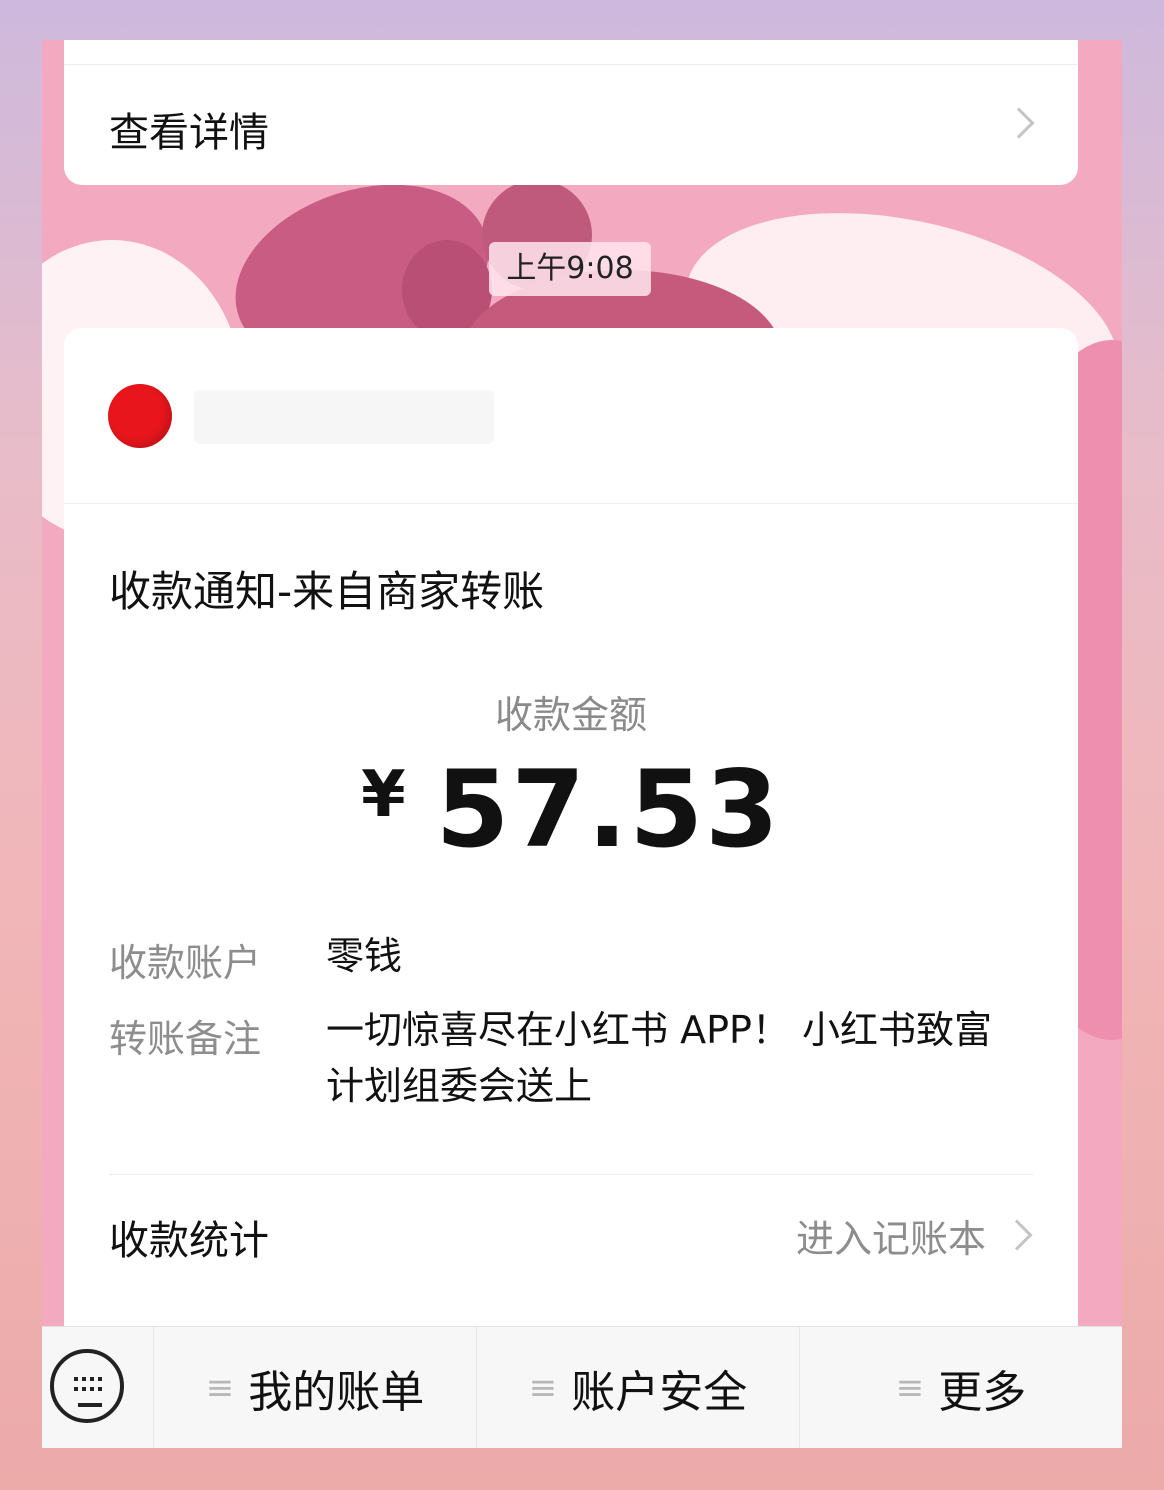 This screenshot has height=1490, width=1164. I want to click on remark-value: 一切惊喜尽在小红书 APP！ 小红书致富计划组委会送上, so click(659, 1058).